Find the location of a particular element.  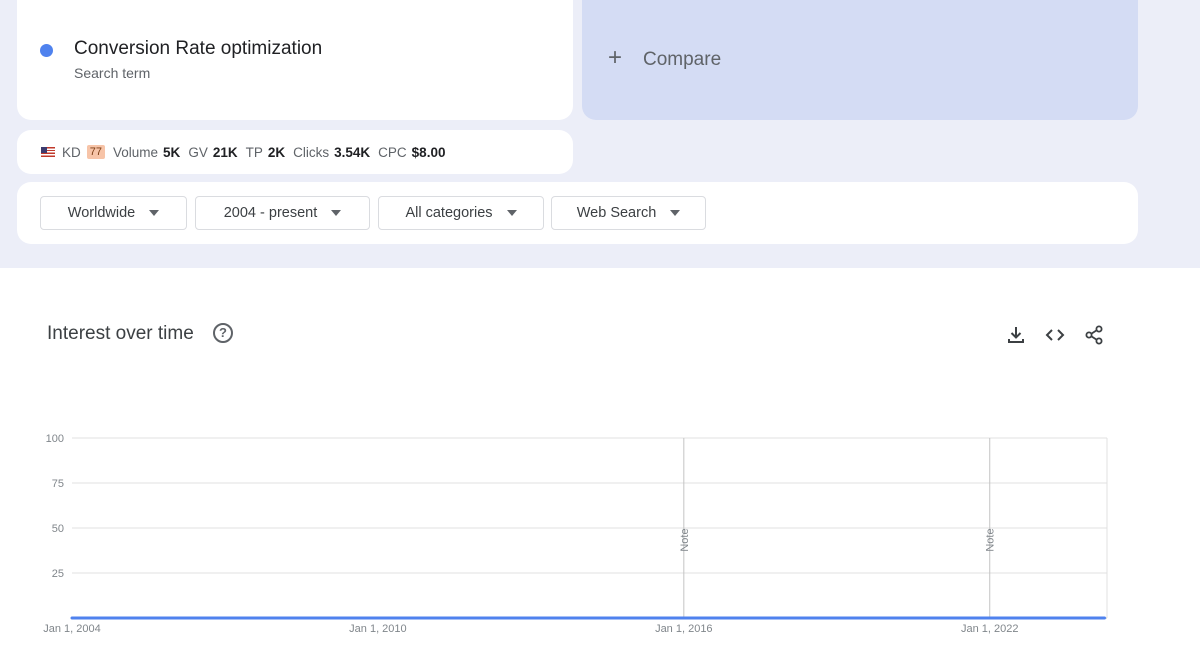

compare-button: + Compare is located at coordinates (860, 60).